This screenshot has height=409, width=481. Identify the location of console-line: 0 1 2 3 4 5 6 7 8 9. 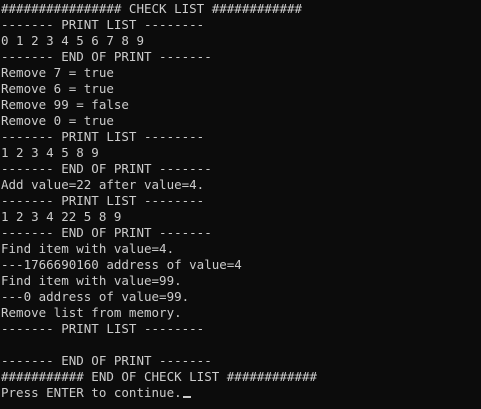
(72, 40).